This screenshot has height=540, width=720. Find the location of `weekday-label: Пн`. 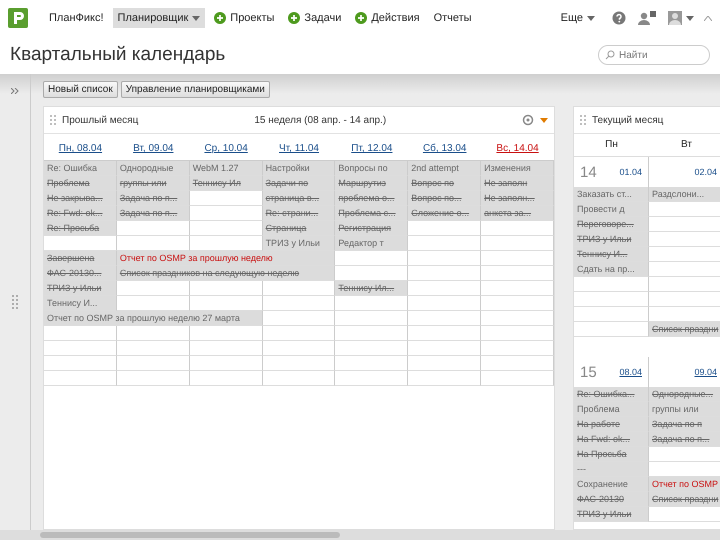

weekday-label: Пн is located at coordinates (611, 145).